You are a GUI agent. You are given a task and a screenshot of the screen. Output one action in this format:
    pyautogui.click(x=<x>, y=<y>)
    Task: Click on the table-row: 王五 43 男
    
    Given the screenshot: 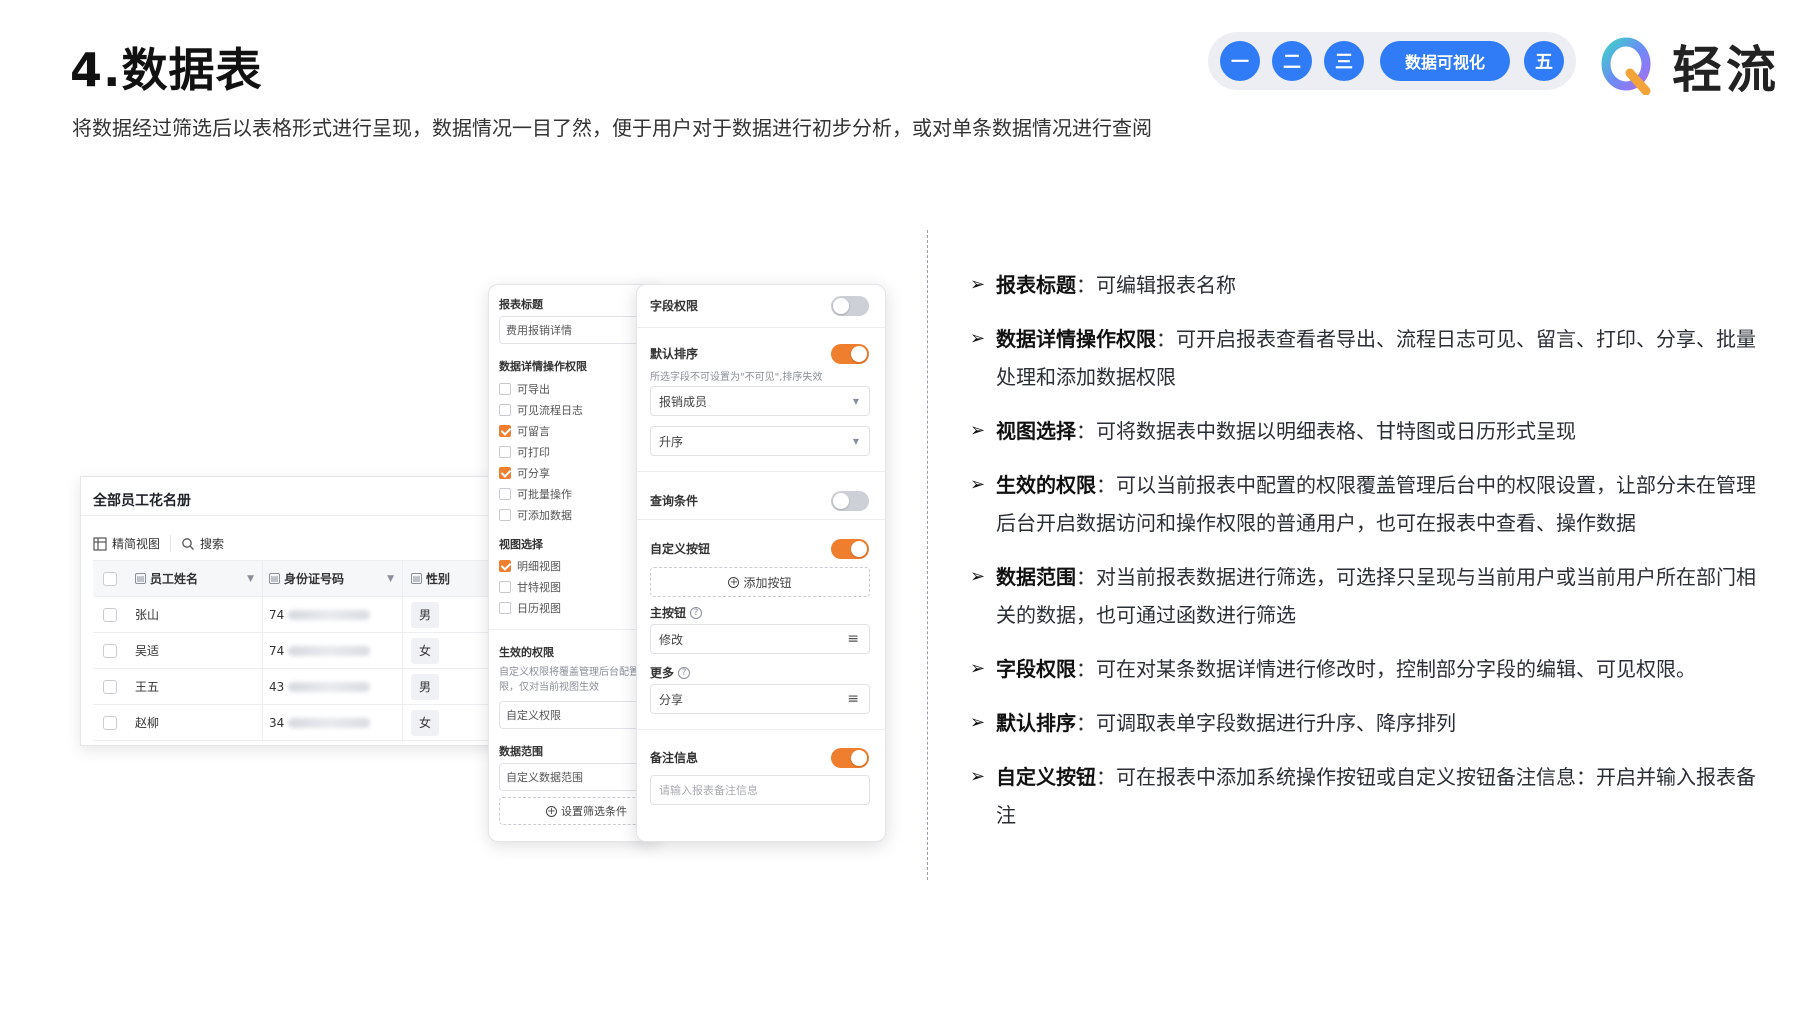 What is the action you would take?
    pyautogui.click(x=310, y=687)
    